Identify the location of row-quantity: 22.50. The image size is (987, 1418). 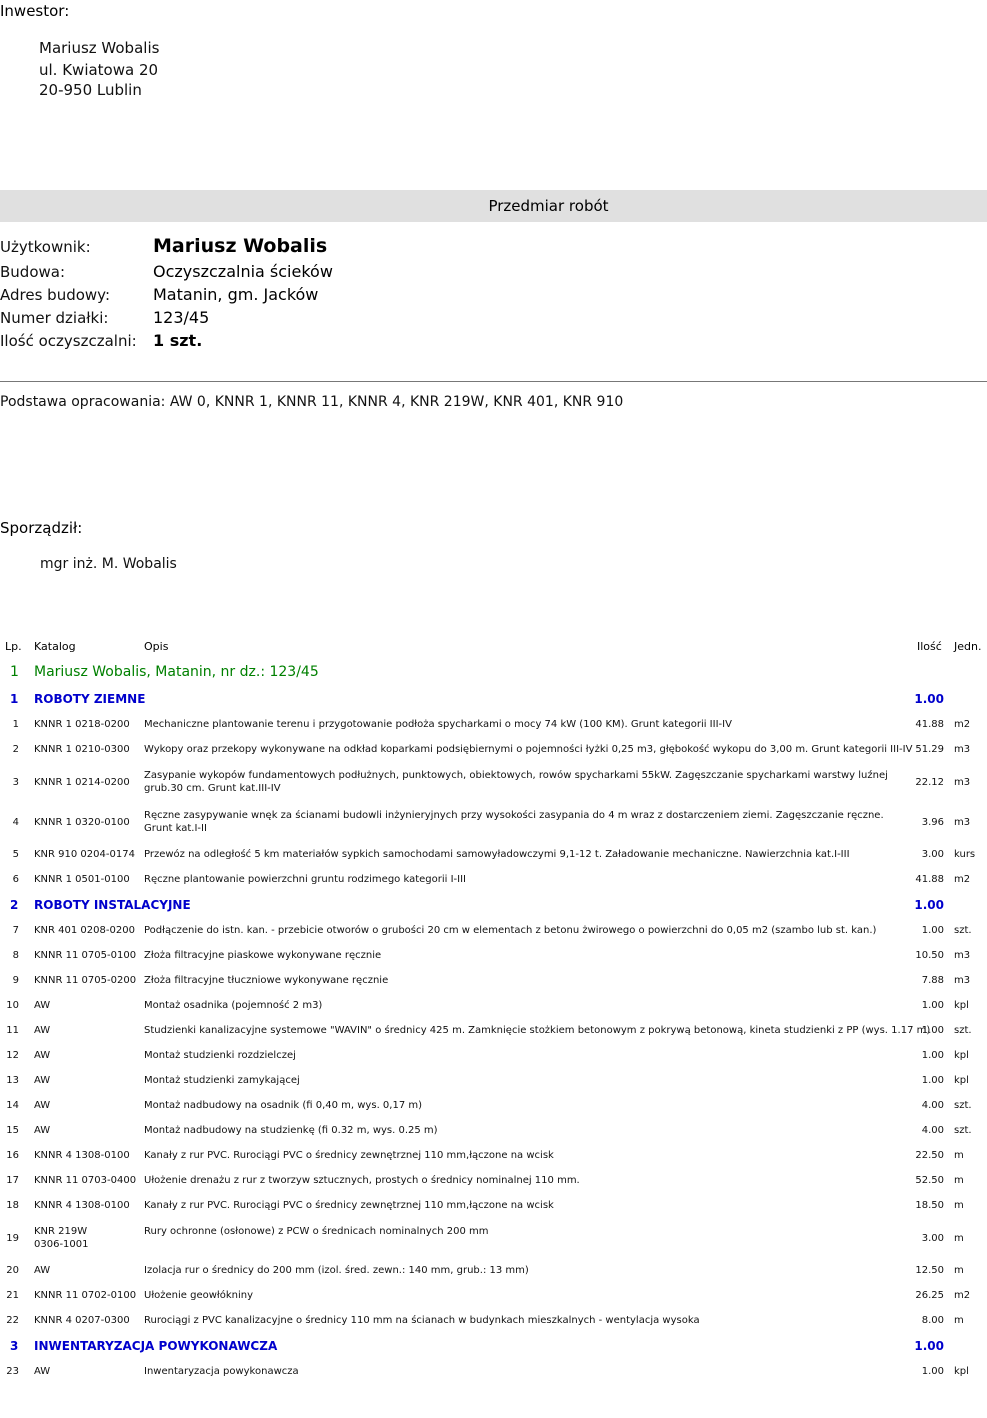
(929, 1155).